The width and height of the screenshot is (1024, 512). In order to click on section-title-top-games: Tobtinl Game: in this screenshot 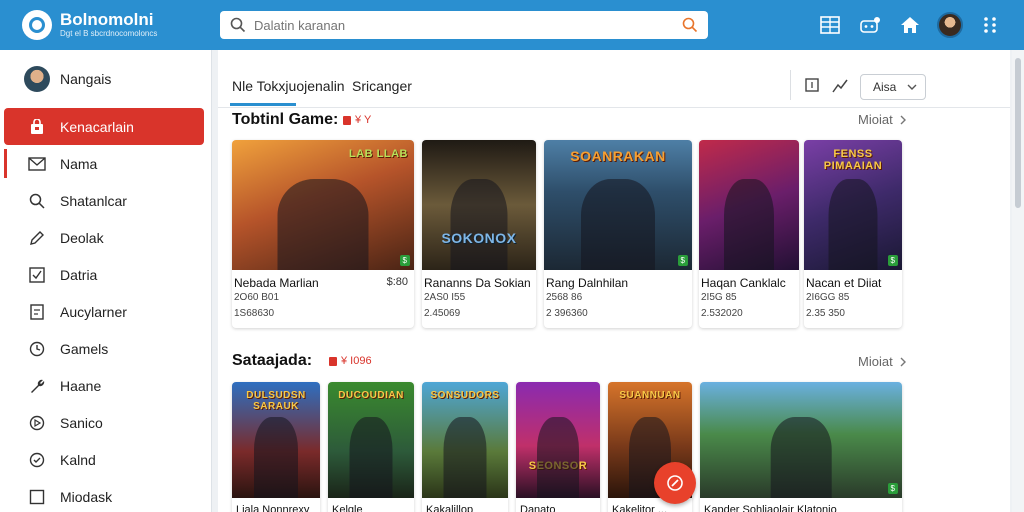, I will do `click(285, 119)`.